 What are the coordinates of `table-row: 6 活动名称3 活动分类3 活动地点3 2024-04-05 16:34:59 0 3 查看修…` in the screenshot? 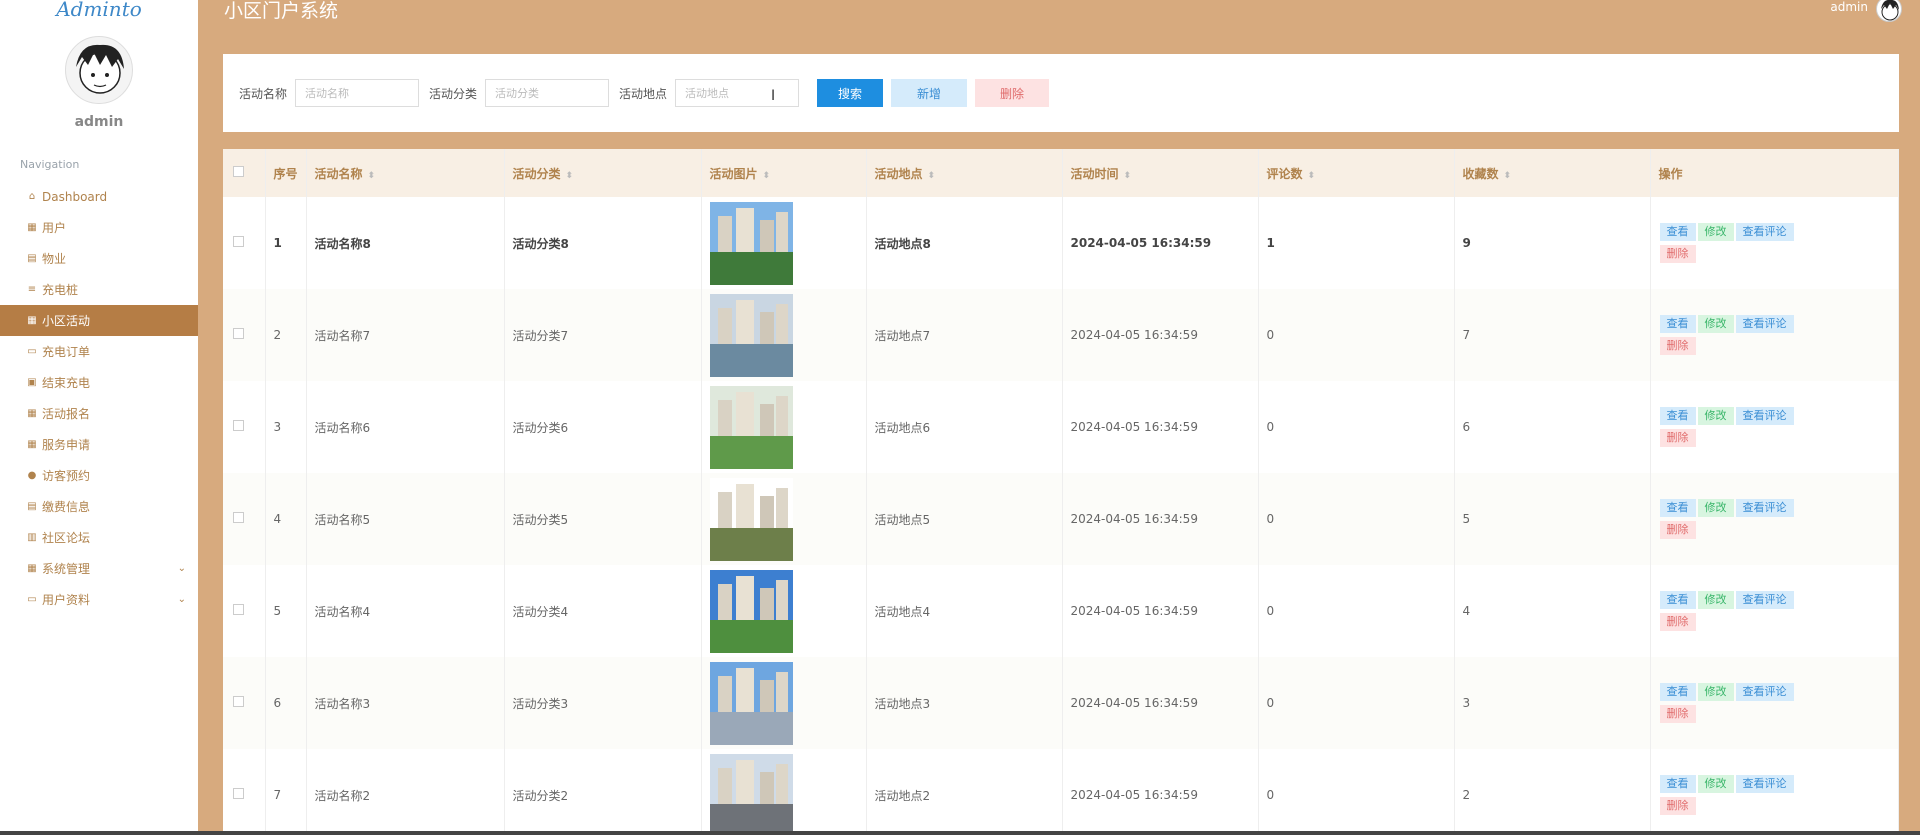 It's located at (1061, 703).